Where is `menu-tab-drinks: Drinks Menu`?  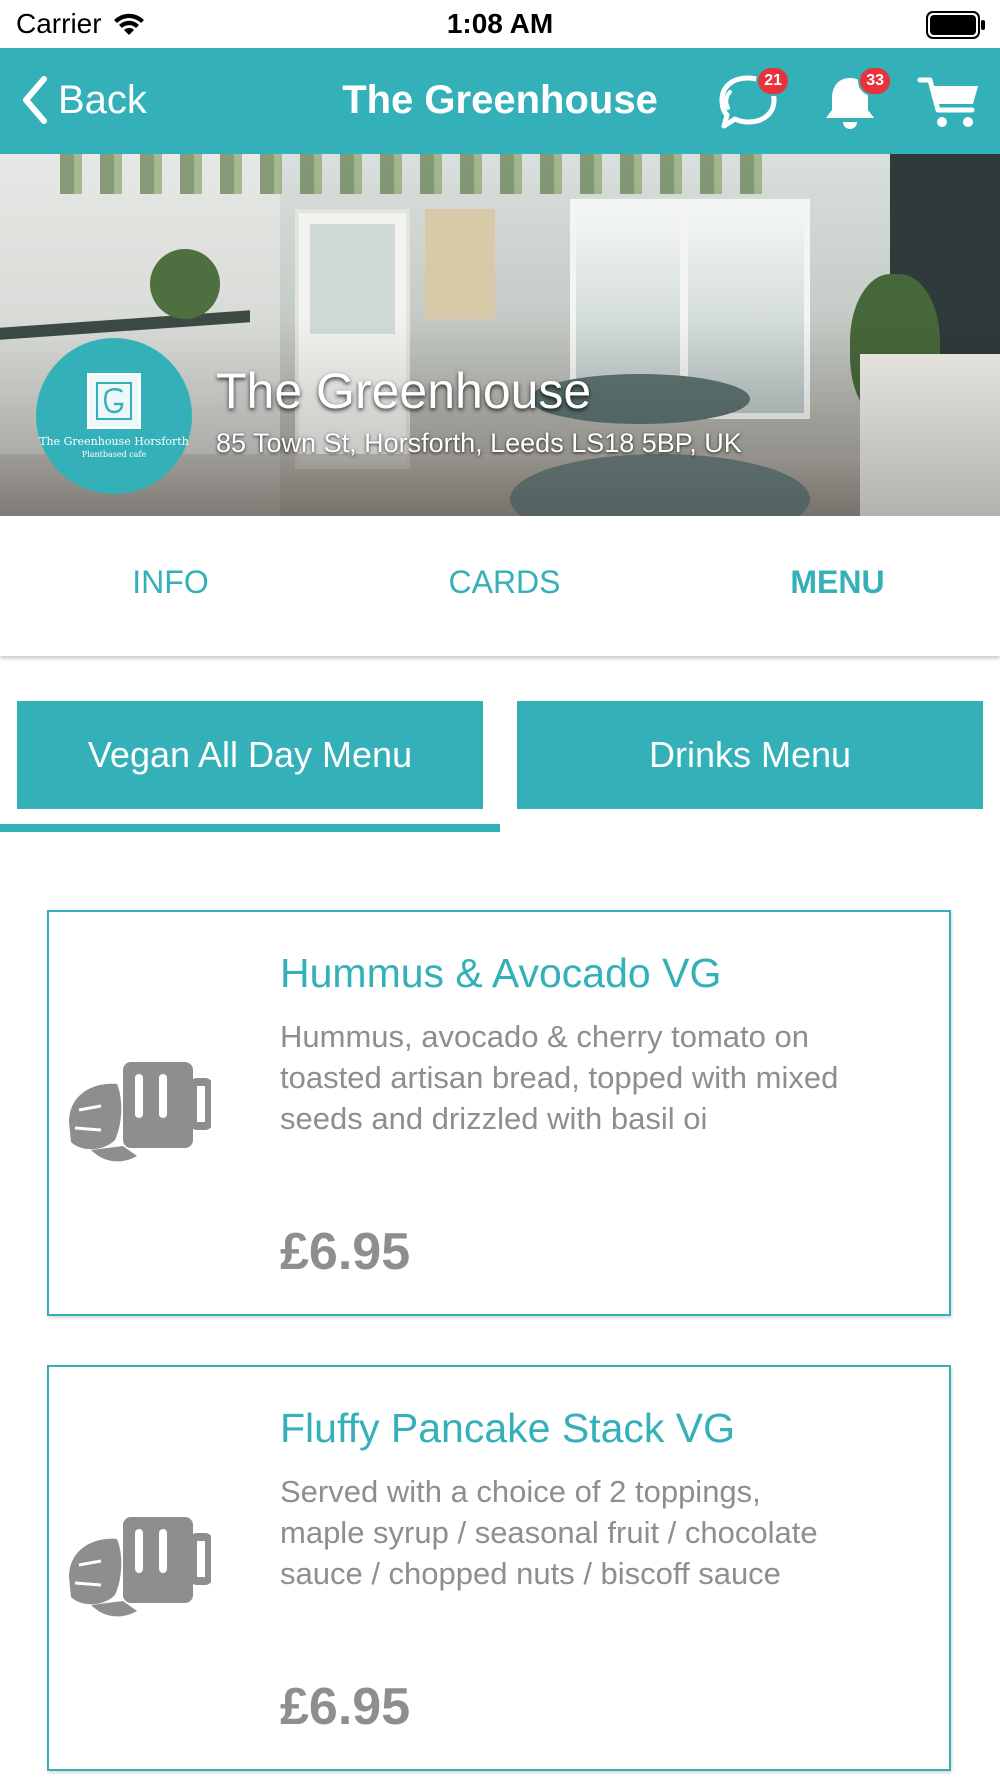
menu-tab-drinks: Drinks Menu is located at coordinates (750, 755).